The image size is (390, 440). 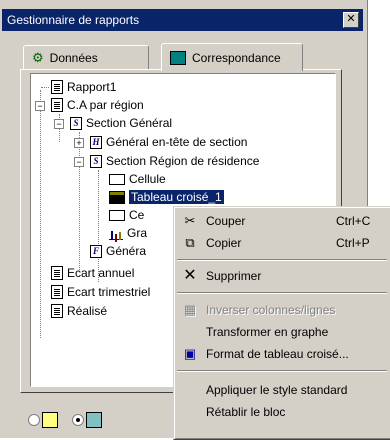 What do you see at coordinates (105, 105) in the screenshot?
I see `tree-item-label: C.A par région` at bounding box center [105, 105].